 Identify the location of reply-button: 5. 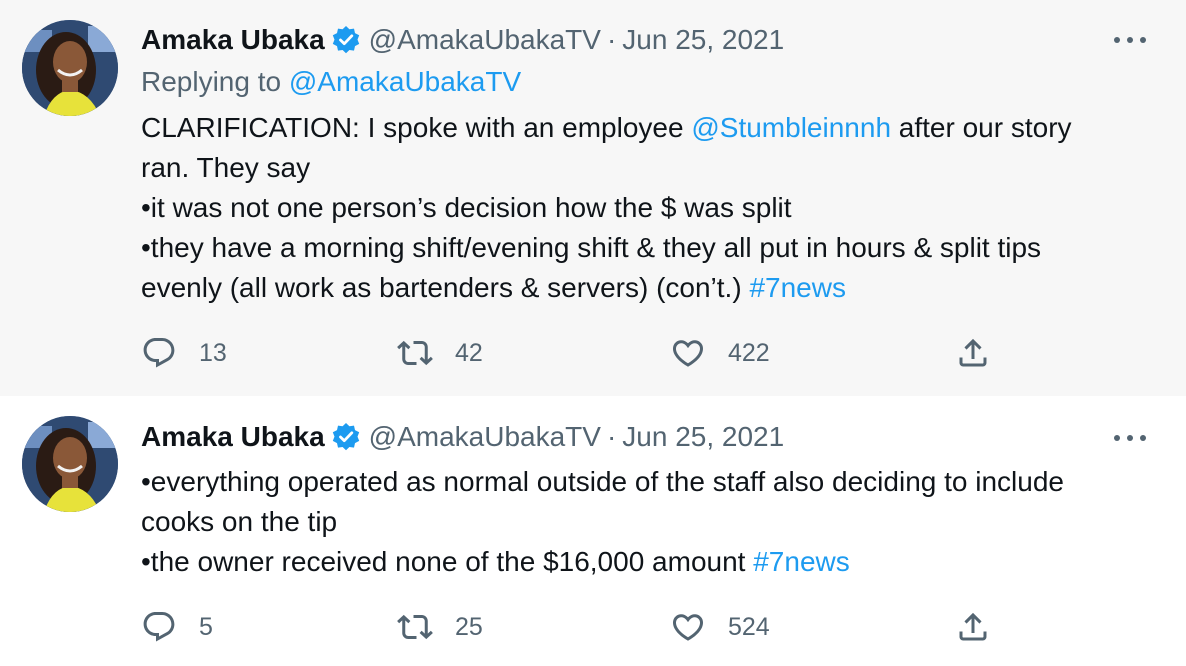
(177, 627).